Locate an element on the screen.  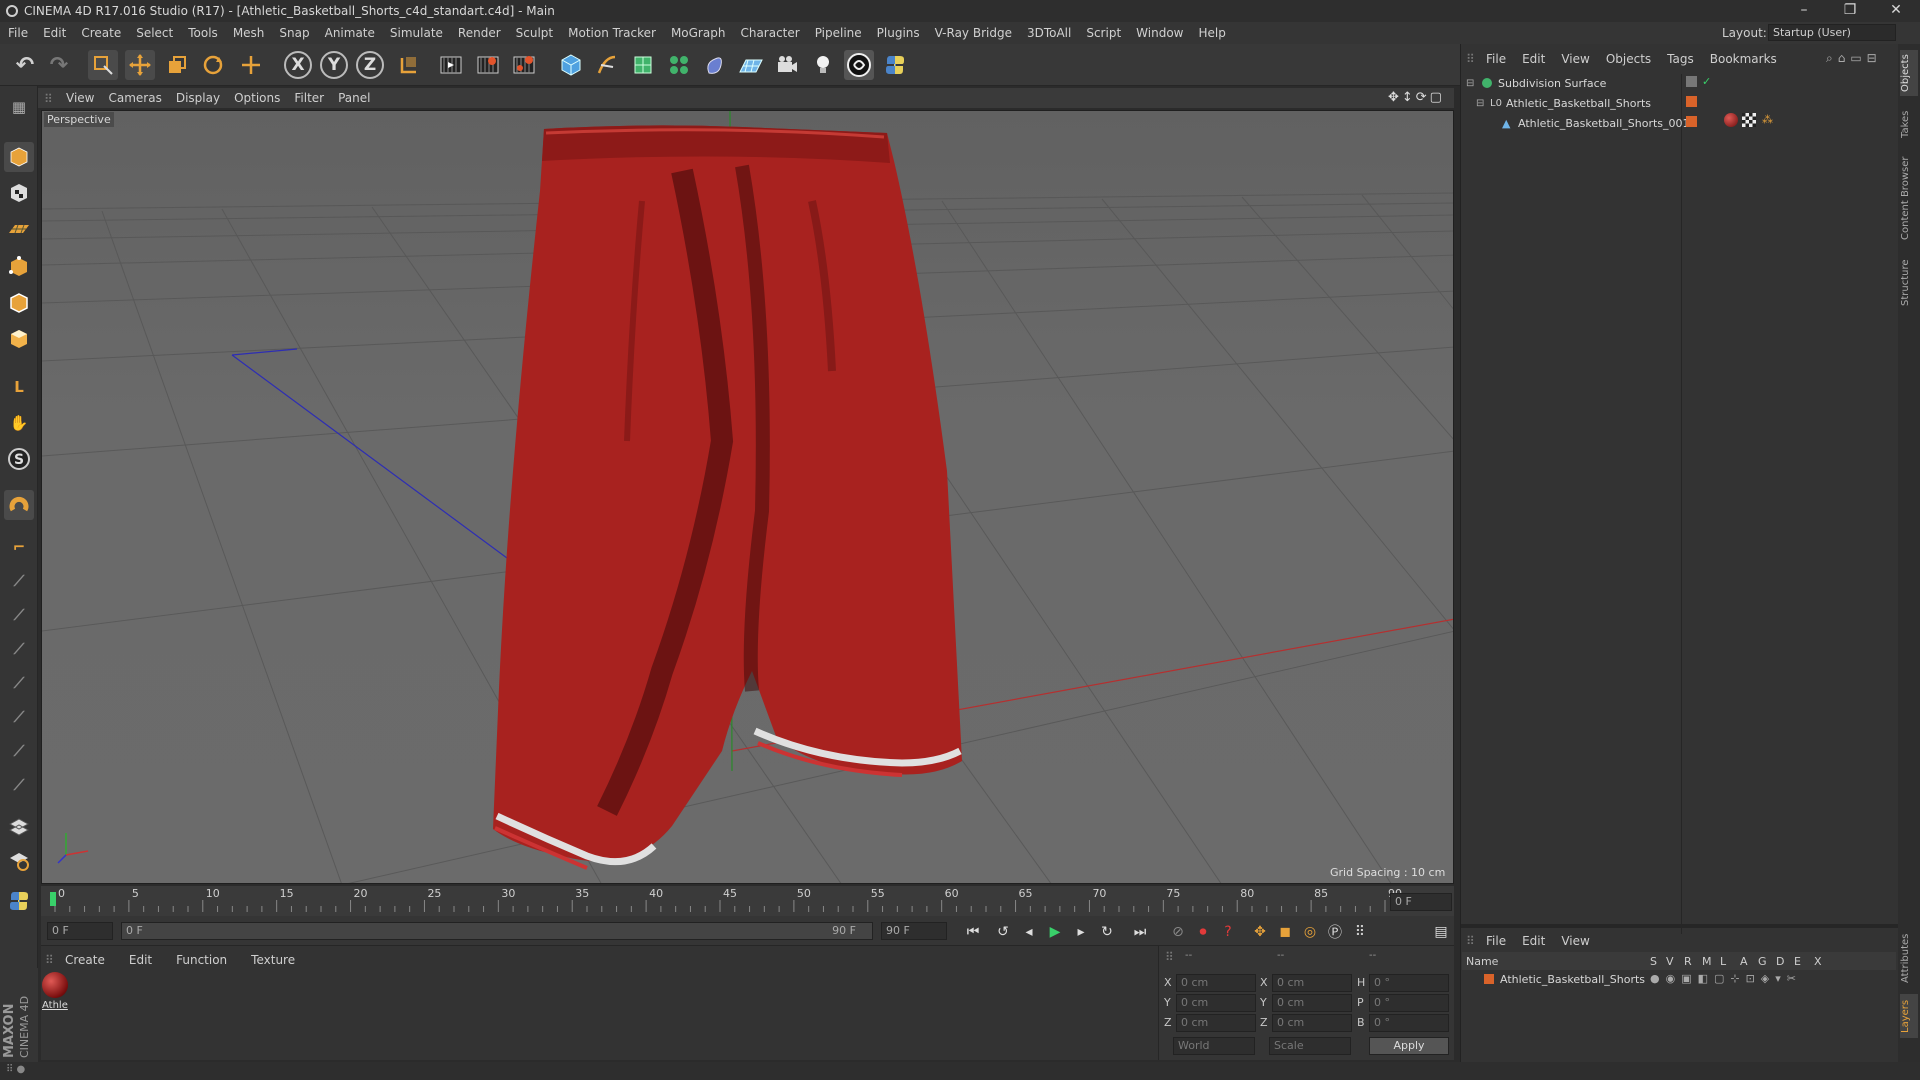
layer-menu-file: File is located at coordinates (1496, 941).